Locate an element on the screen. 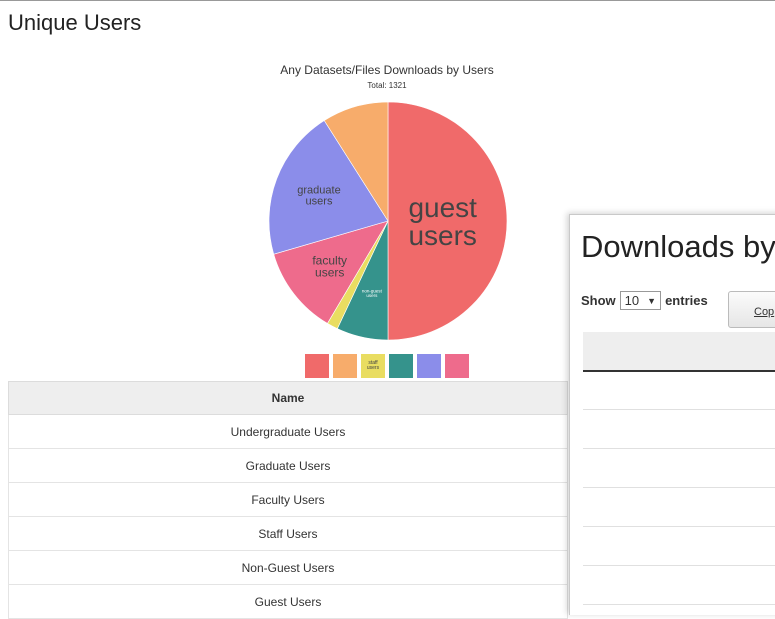 This screenshot has height=619, width=775. table-cell: Non-Guest Users is located at coordinates (288, 567).